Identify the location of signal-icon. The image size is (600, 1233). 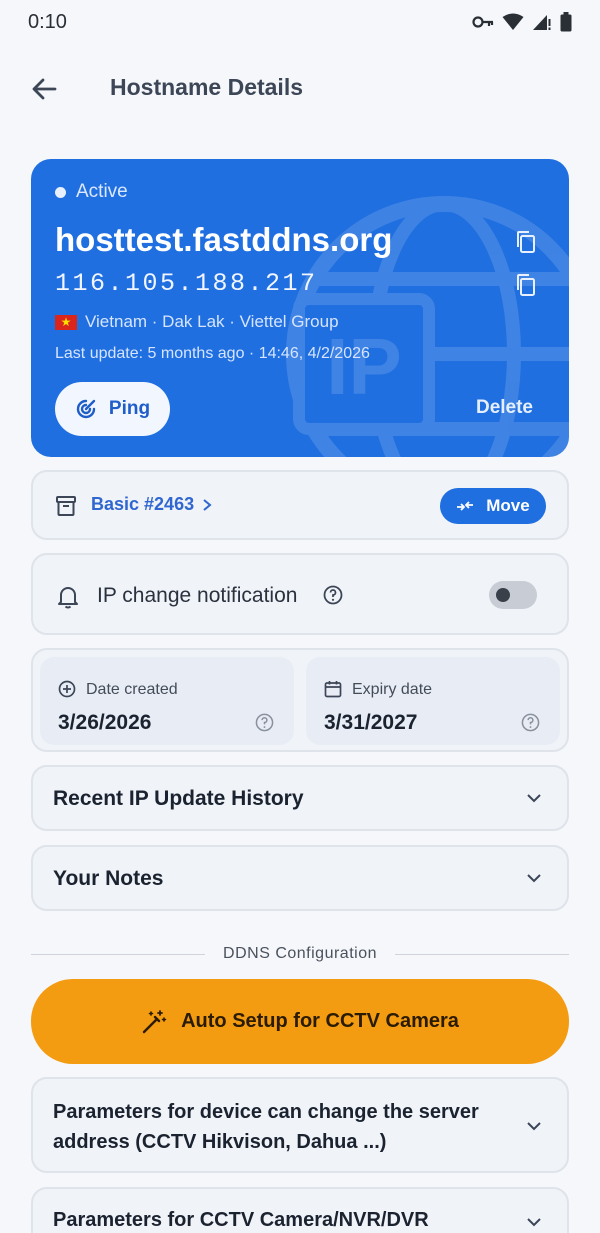
(542, 22).